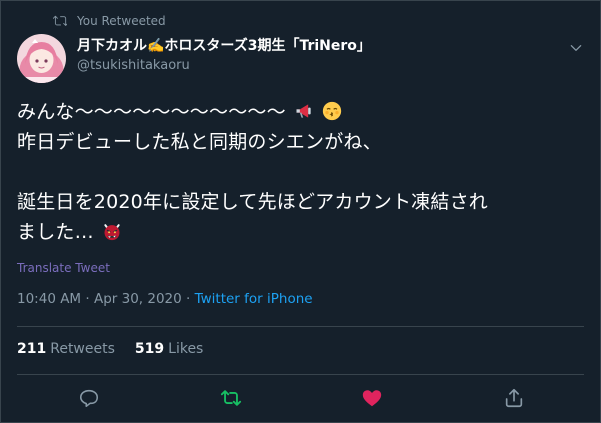  What do you see at coordinates (332, 111) in the screenshot?
I see `kissing-face-icon` at bounding box center [332, 111].